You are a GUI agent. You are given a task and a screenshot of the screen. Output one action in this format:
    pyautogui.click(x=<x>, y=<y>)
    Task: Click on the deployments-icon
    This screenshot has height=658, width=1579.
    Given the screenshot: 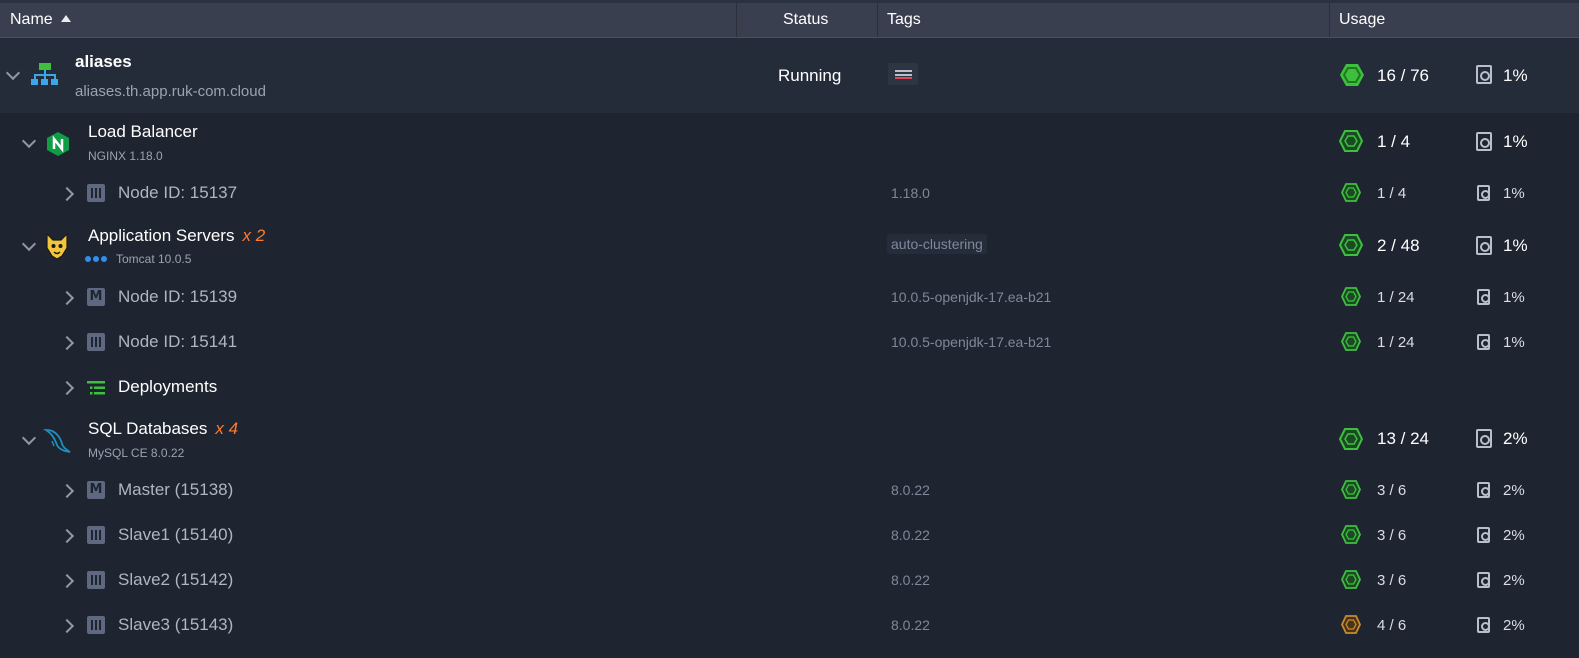 What is the action you would take?
    pyautogui.click(x=96, y=388)
    